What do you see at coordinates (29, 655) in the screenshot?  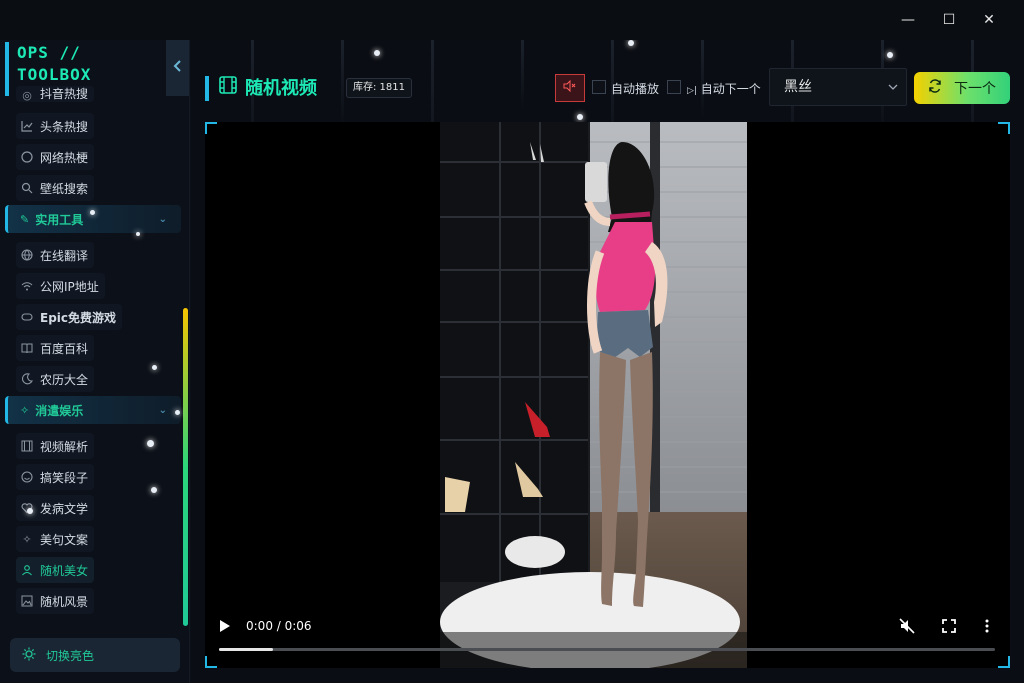 I see `sun-icon` at bounding box center [29, 655].